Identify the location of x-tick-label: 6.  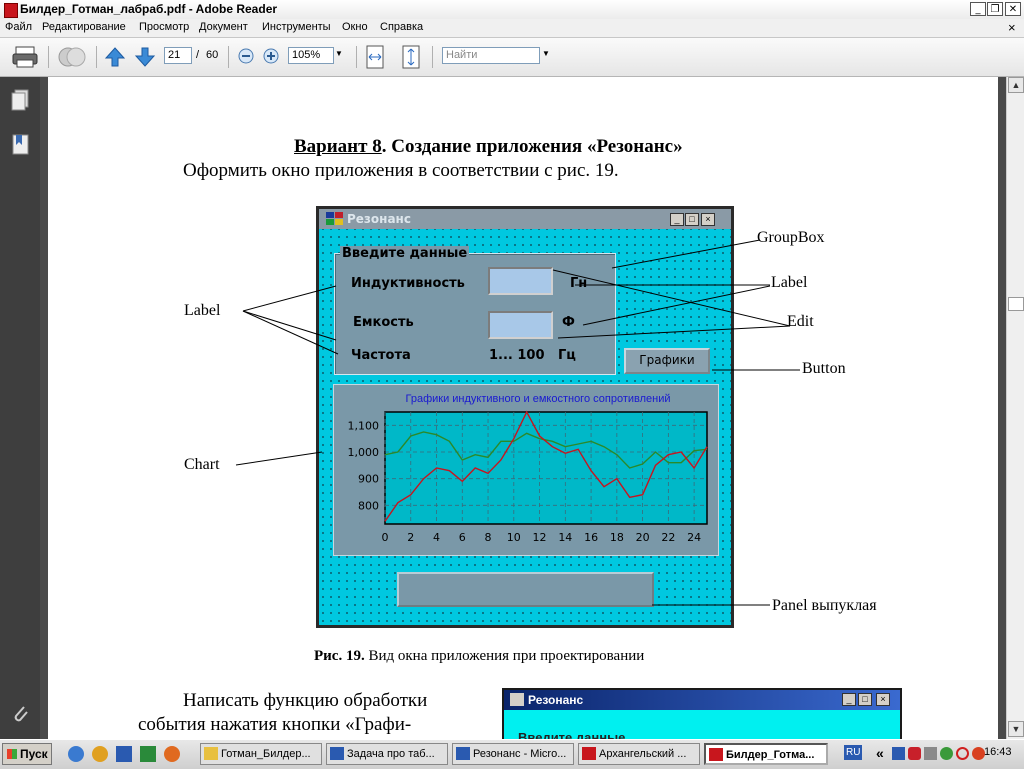
(462, 537).